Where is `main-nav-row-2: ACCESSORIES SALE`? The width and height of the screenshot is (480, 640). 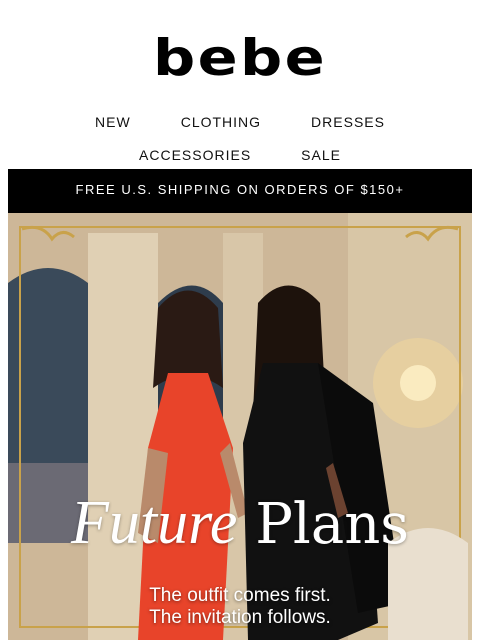
main-nav-row-2: ACCESSORIES SALE is located at coordinates (240, 155).